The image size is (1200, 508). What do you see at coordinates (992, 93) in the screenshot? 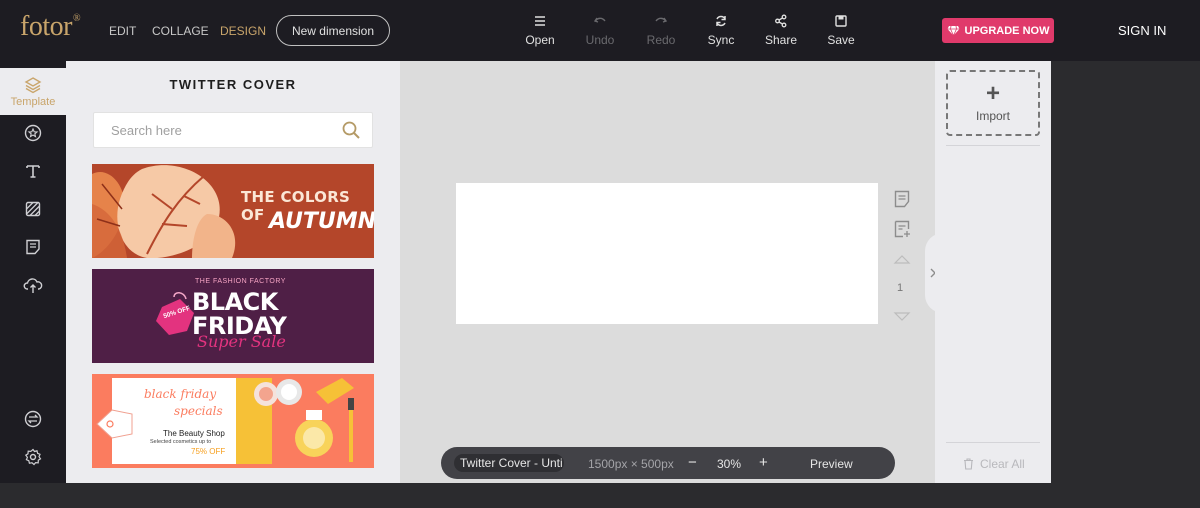
I see `plus-icon: +` at bounding box center [992, 93].